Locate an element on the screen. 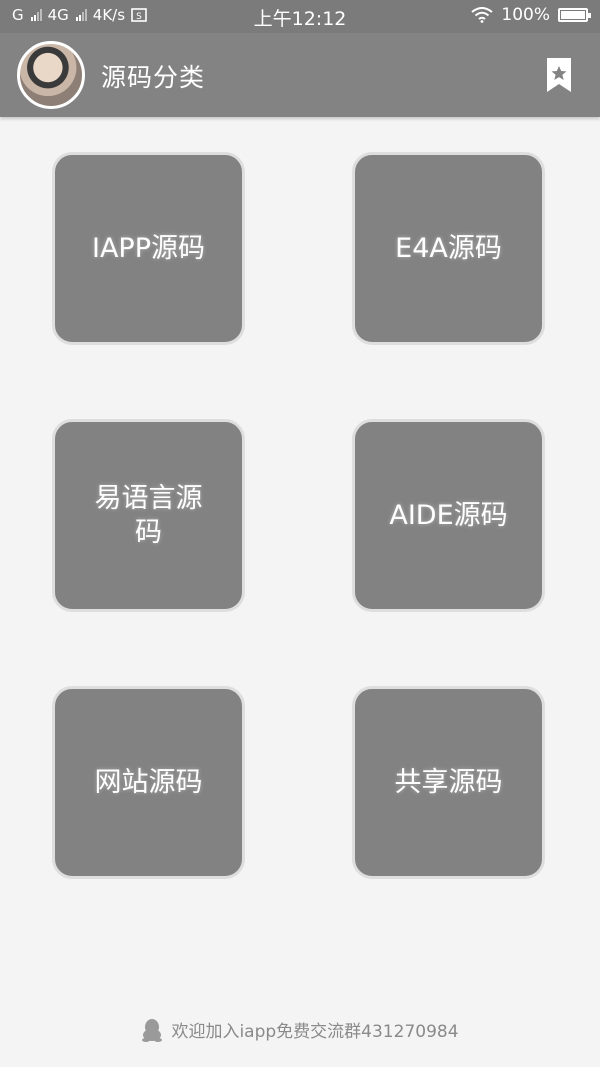  avatar is located at coordinates (51, 75).